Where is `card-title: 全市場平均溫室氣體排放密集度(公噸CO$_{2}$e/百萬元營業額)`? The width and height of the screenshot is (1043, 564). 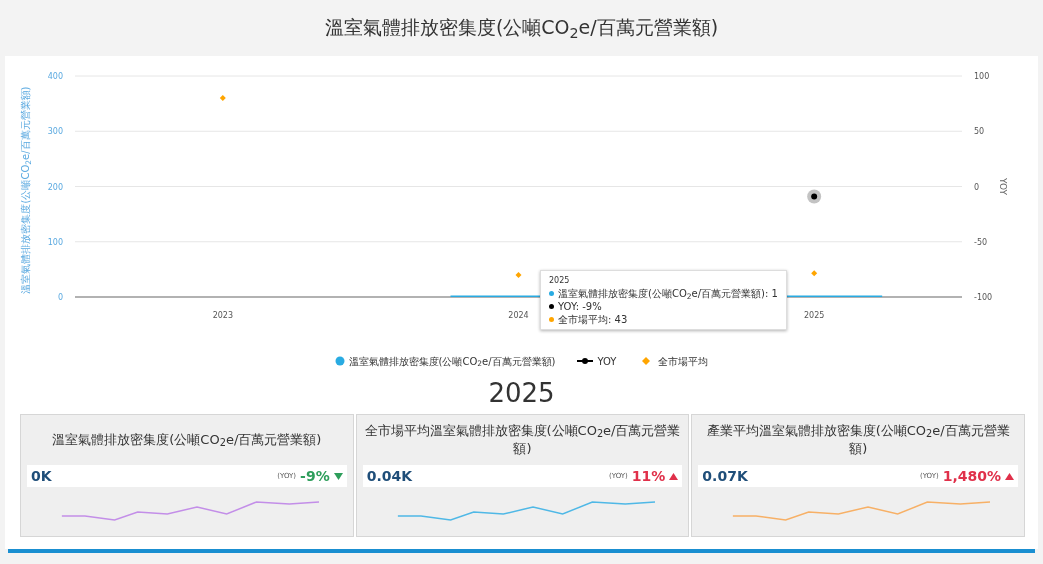 card-title: 全市場平均溫室氣體排放密集度(公噸CO$_{2}$e/百萬元營業額) is located at coordinates (522, 440).